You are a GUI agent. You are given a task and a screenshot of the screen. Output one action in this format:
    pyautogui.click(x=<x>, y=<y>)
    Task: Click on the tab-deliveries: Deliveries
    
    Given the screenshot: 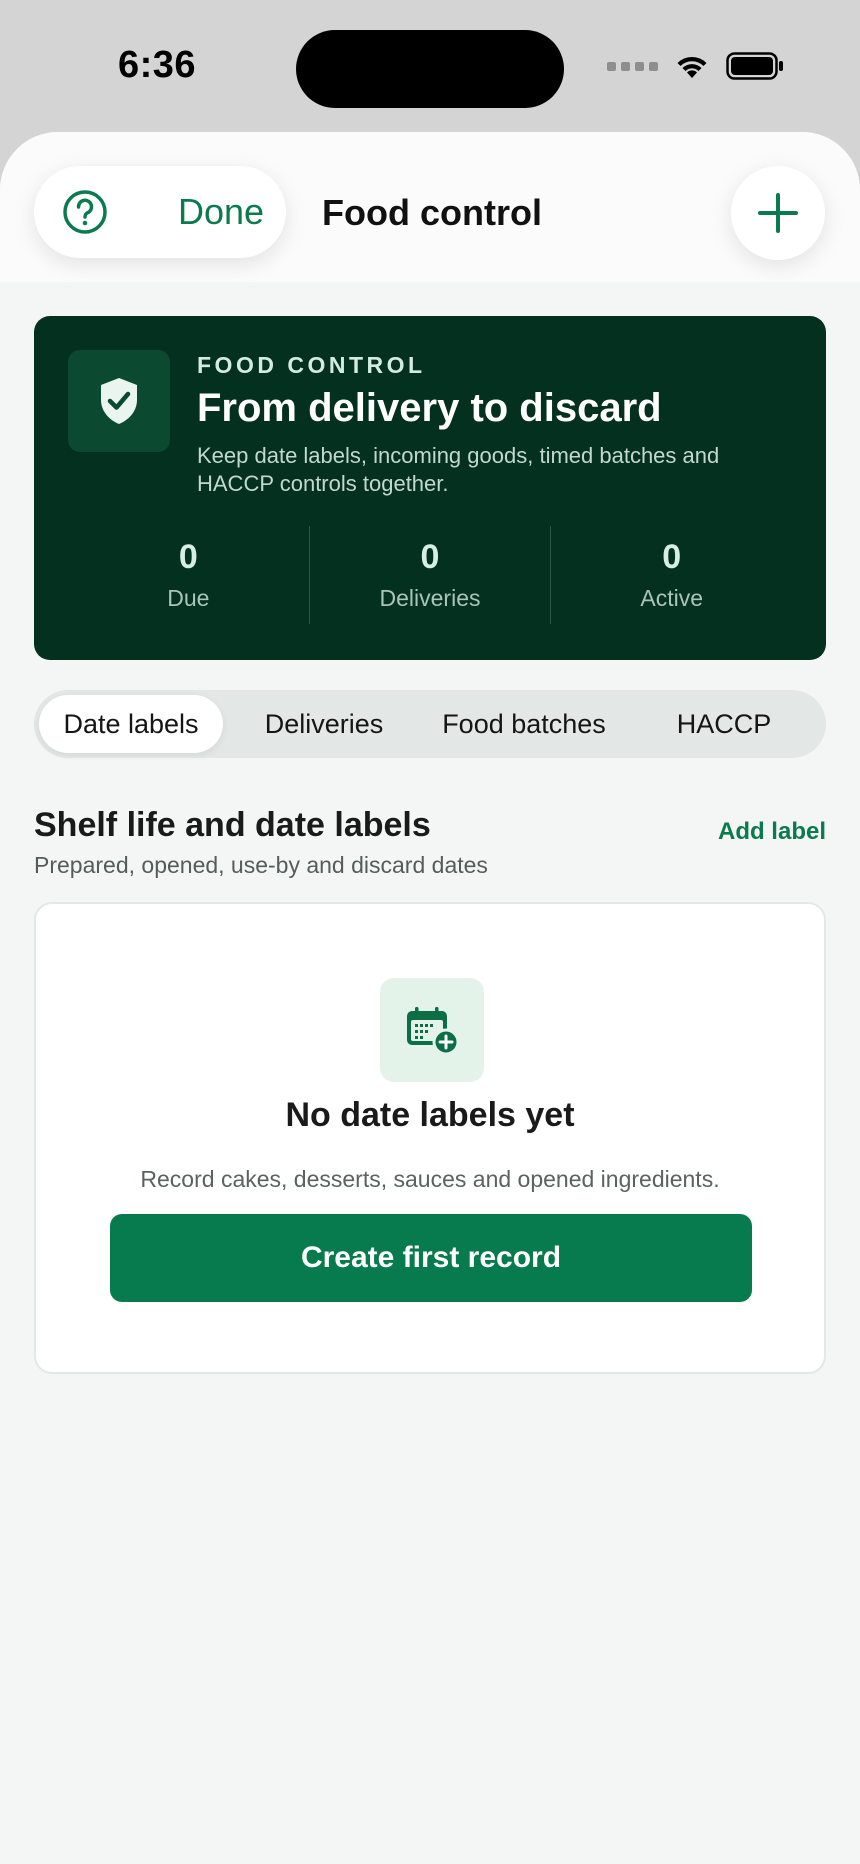 What is the action you would take?
    pyautogui.click(x=324, y=724)
    